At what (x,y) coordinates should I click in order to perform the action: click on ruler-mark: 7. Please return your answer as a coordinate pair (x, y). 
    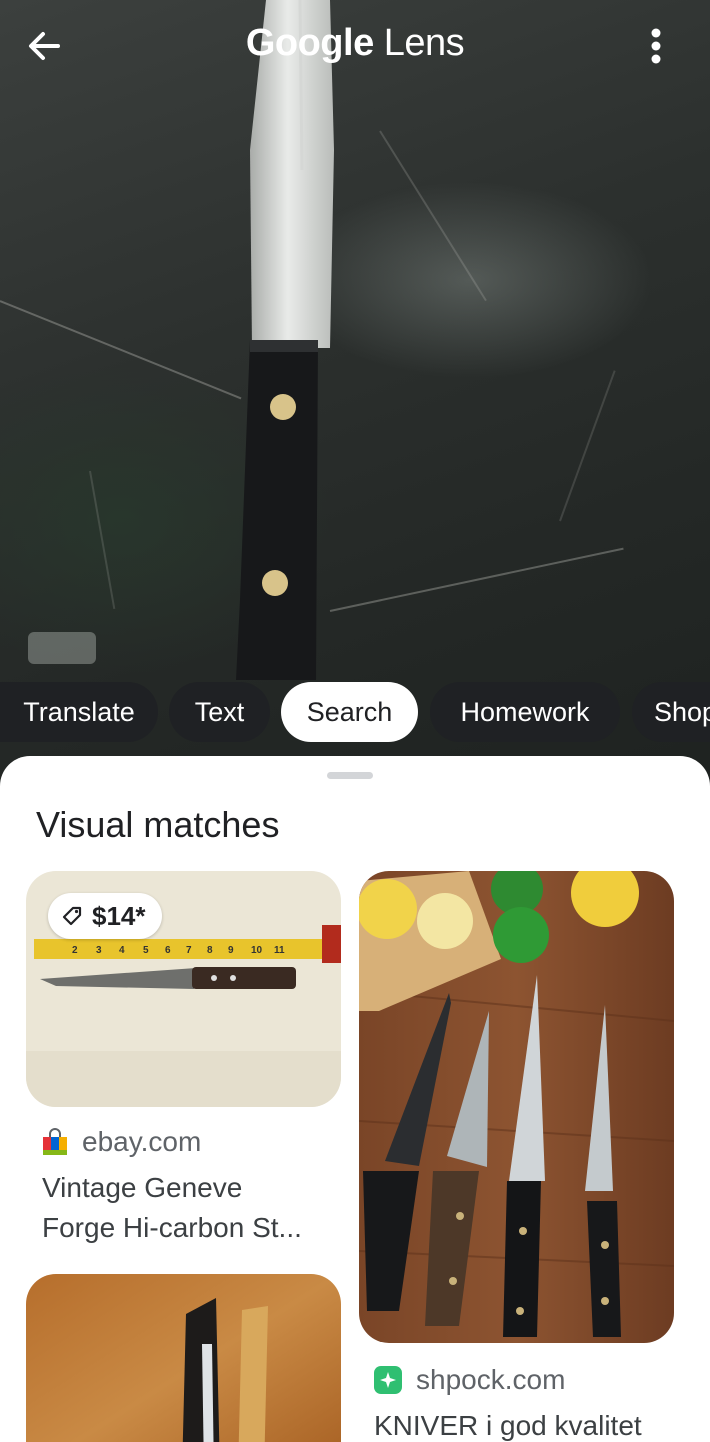
    Looking at the image, I should click on (189, 950).